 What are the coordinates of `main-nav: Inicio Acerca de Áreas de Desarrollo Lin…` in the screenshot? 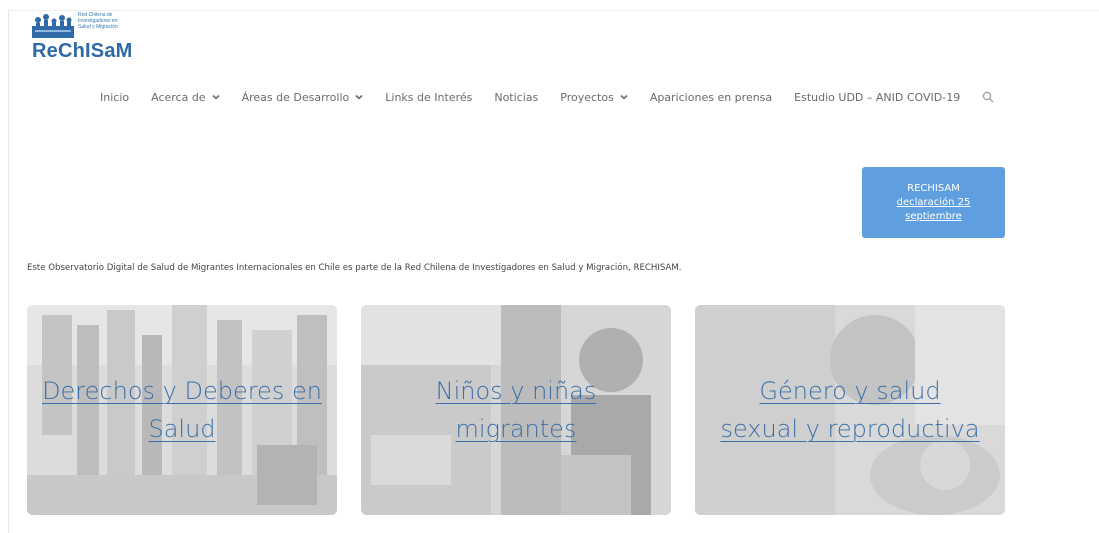 It's located at (547, 97).